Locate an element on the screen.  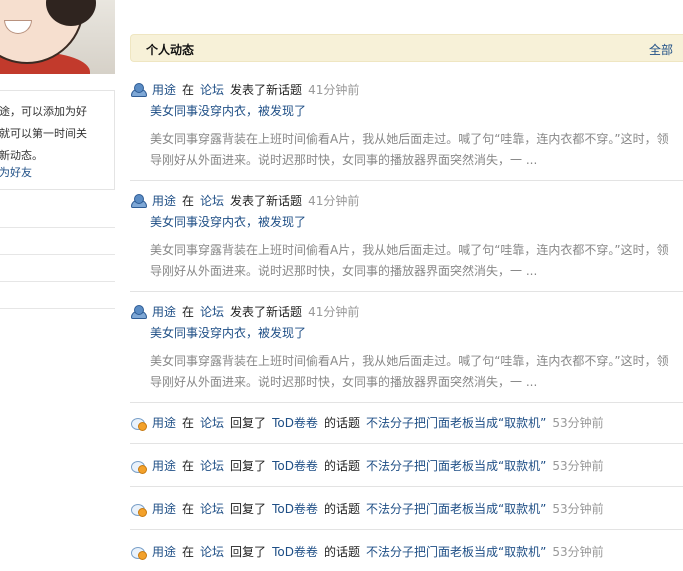
add-friend-tip: 途，可以添加为好 就可以第一时间关 新动态。 为好友 is located at coordinates (57, 140).